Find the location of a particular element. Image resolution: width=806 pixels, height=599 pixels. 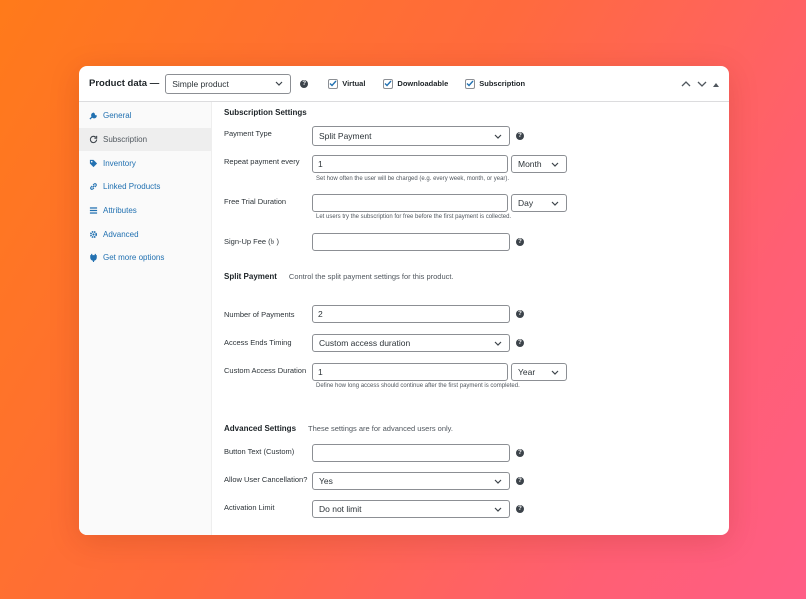

sidebar-item-label: Inventory is located at coordinates (119, 163).